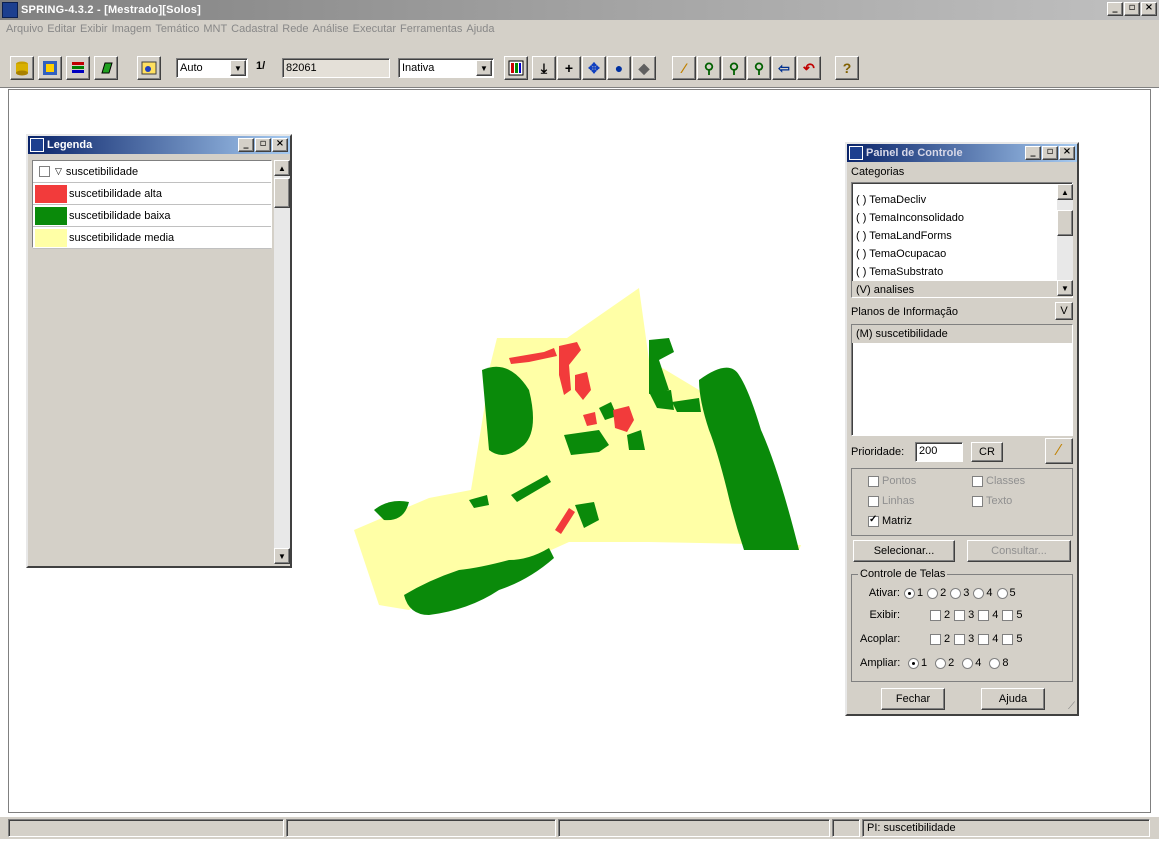 This screenshot has height=857, width=1159. What do you see at coordinates (22, 68) in the screenshot?
I see `database-icon` at bounding box center [22, 68].